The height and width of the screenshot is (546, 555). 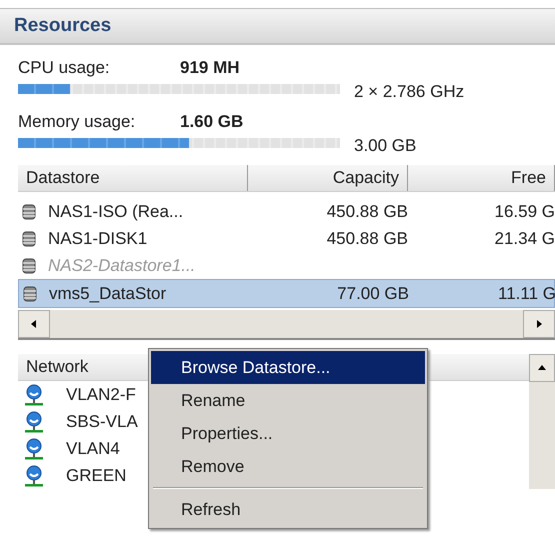 I want to click on triangle-right-icon, so click(x=539, y=324).